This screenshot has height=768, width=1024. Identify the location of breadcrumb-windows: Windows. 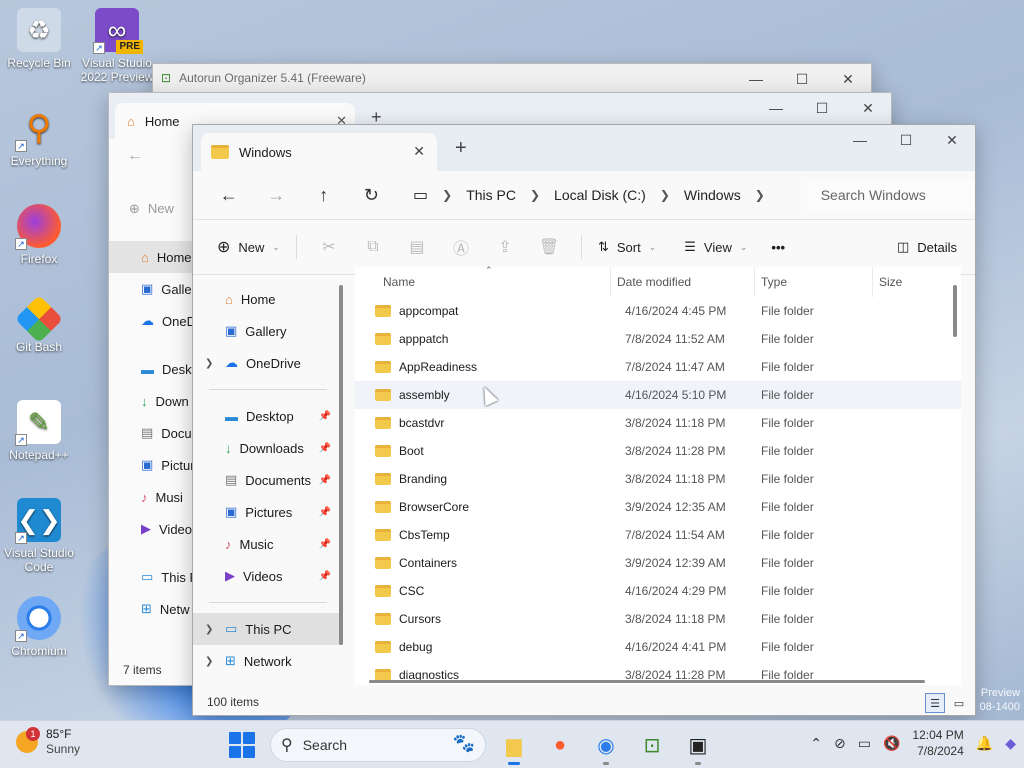
(712, 195).